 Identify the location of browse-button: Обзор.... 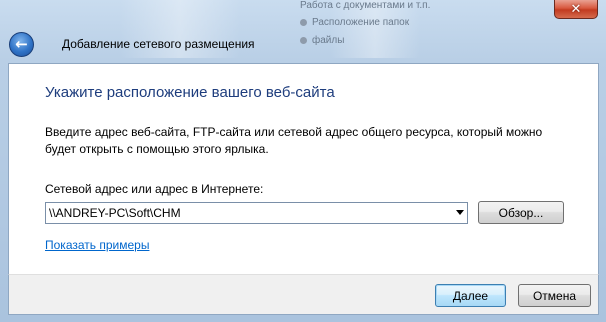
(521, 212).